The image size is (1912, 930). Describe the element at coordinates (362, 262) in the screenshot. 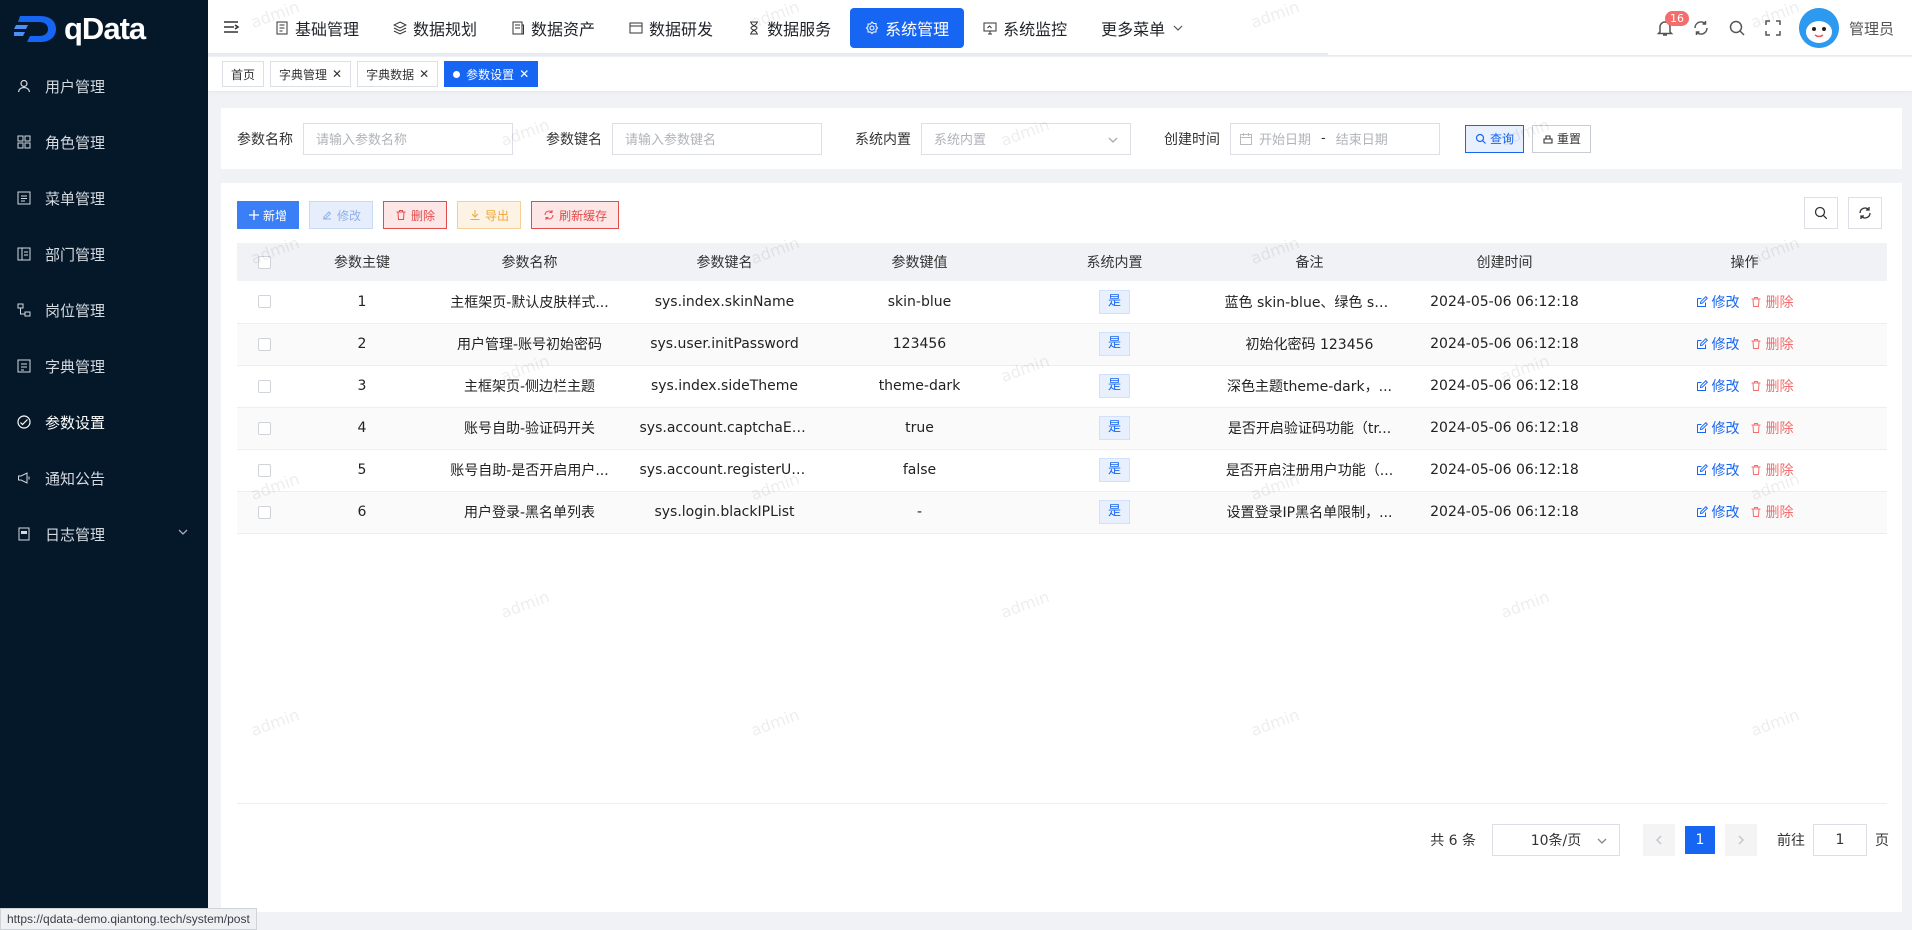

I see `header-id: 参数主键` at that location.